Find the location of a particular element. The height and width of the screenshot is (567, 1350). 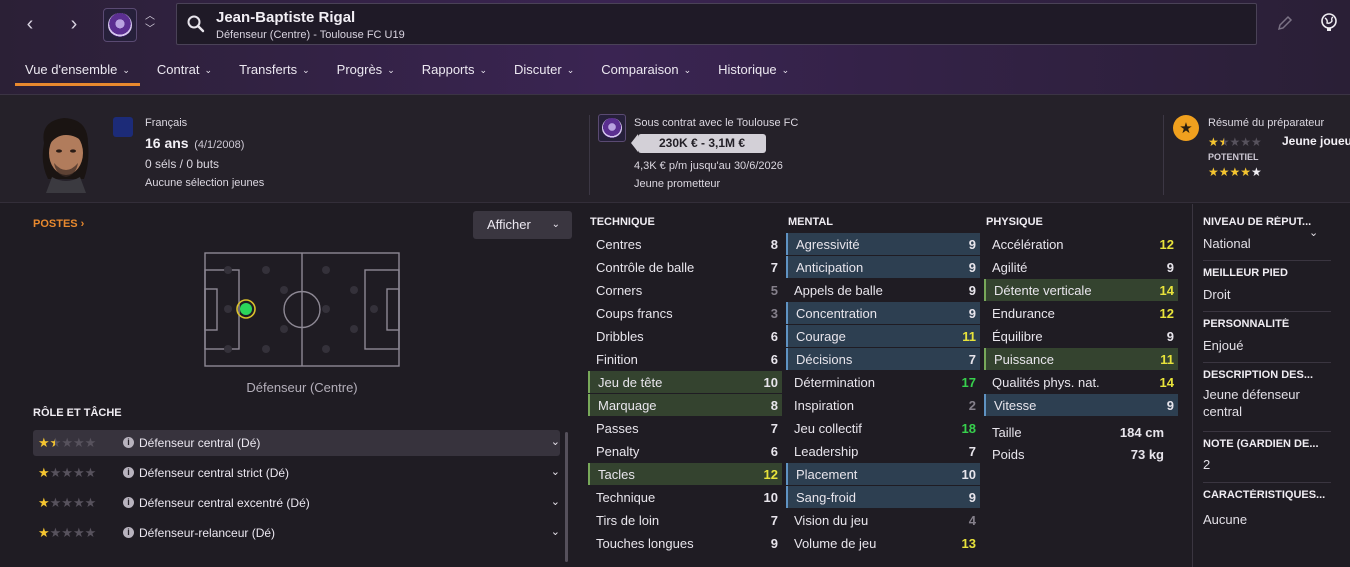

scrollbar is located at coordinates (566, 497).